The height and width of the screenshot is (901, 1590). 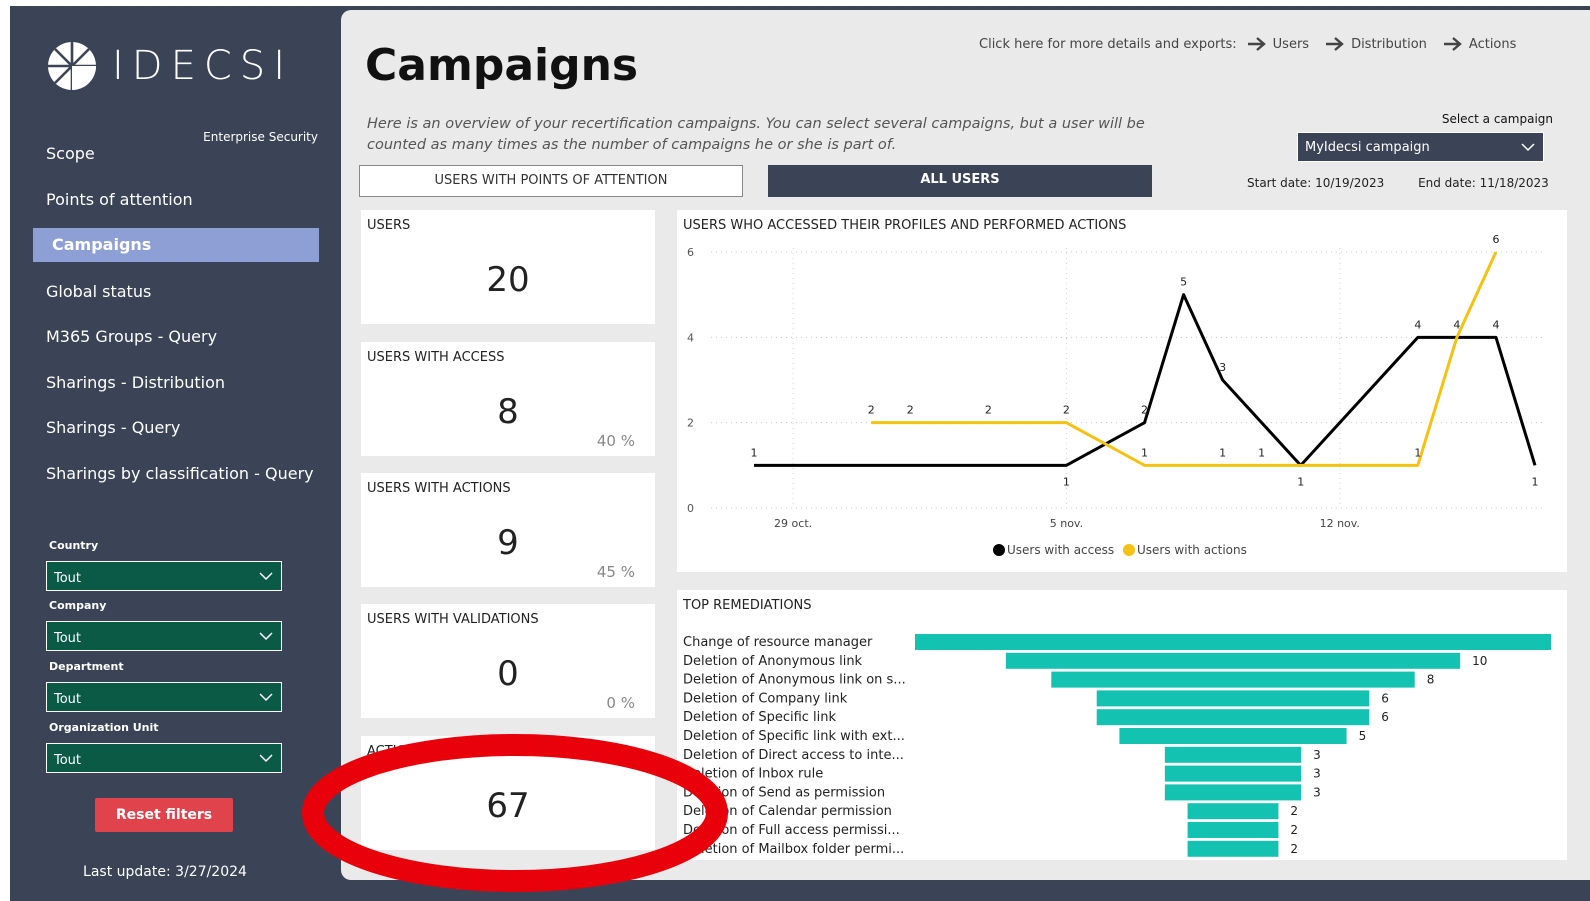 What do you see at coordinates (78, 605) in the screenshot?
I see `filter-label-company: Company` at bounding box center [78, 605].